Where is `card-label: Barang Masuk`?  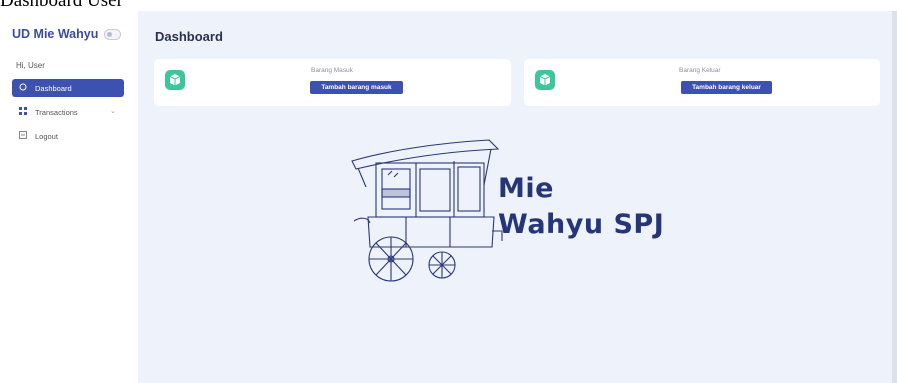 card-label: Barang Masuk is located at coordinates (332, 70).